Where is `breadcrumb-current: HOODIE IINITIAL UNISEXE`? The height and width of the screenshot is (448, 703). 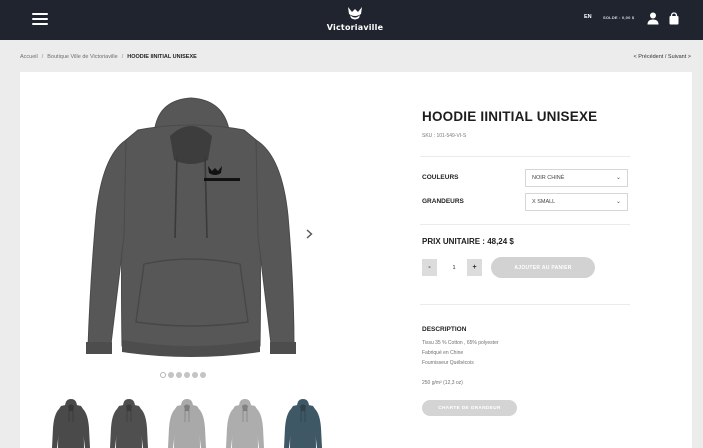 breadcrumb-current: HOODIE IINITIAL UNISEXE is located at coordinates (162, 57).